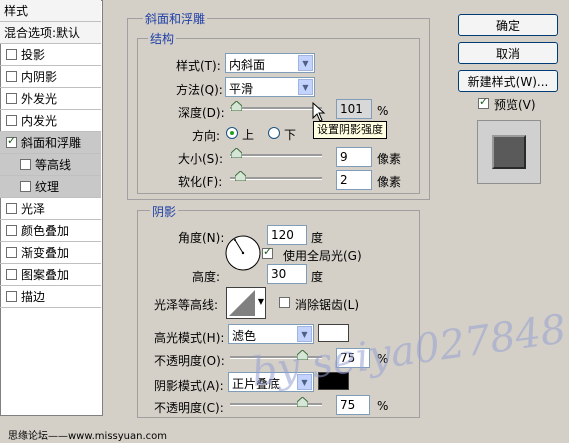 The width and height of the screenshot is (569, 443). Describe the element at coordinates (198, 66) in the screenshot. I see `style-label: 样式(T):` at that location.